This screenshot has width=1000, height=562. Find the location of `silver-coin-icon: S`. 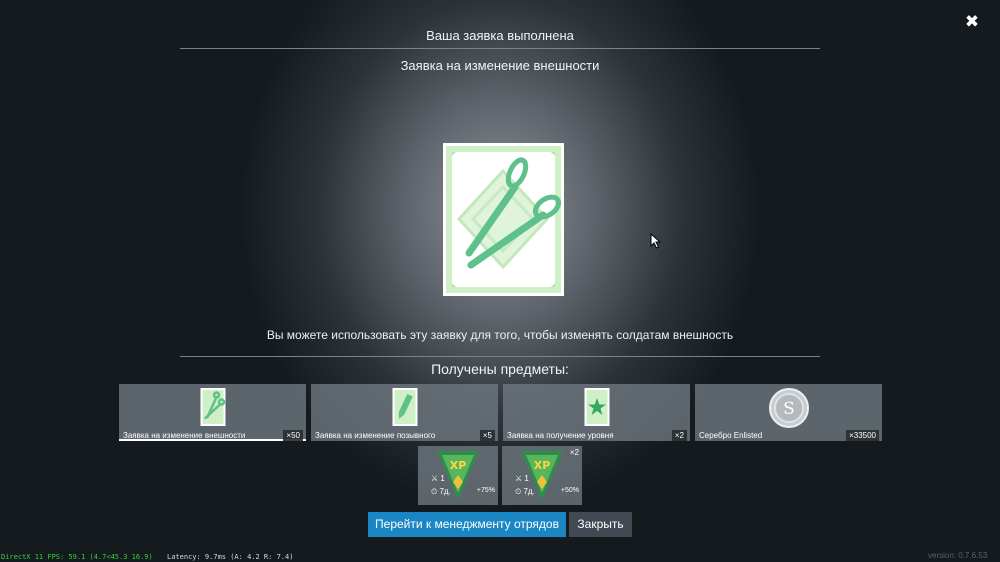

silver-coin-icon: S is located at coordinates (788, 408).